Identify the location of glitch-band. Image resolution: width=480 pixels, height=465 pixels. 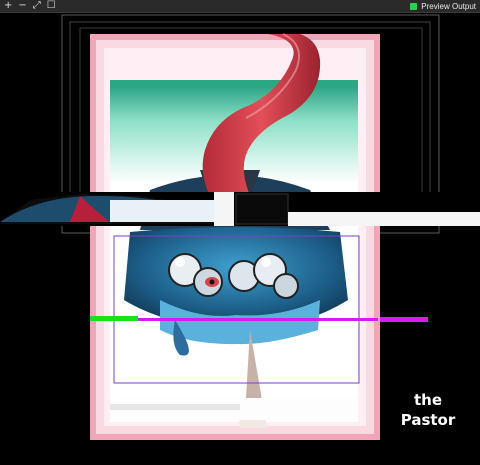
(240, 209).